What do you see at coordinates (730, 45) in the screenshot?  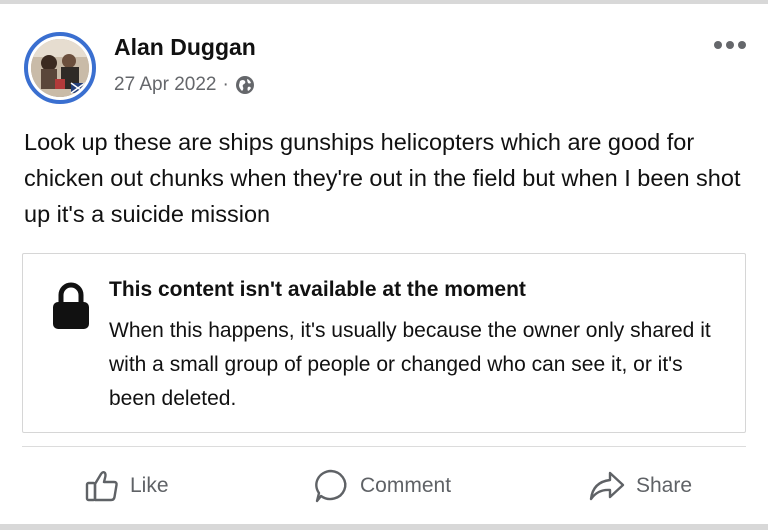 I see `more-options-icon` at bounding box center [730, 45].